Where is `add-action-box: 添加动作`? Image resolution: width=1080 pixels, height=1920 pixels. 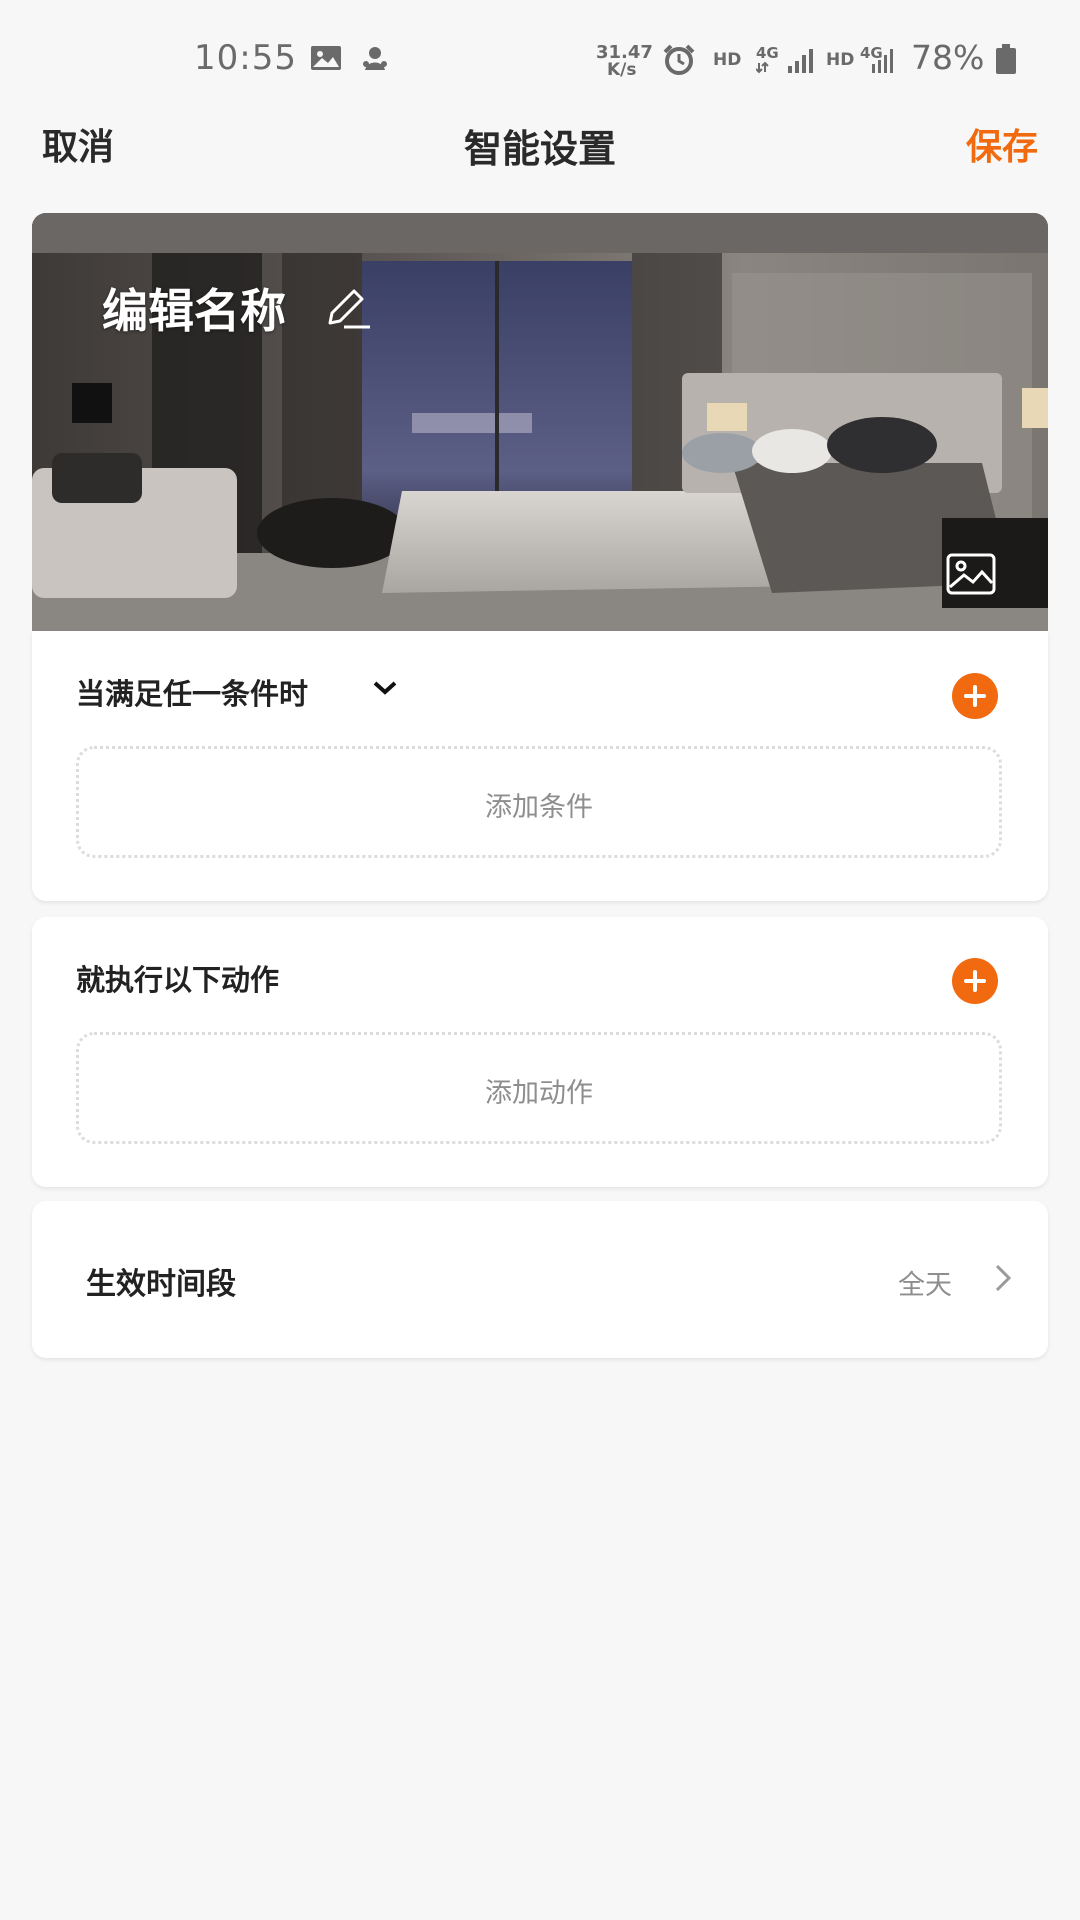 add-action-box: 添加动作 is located at coordinates (539, 1088).